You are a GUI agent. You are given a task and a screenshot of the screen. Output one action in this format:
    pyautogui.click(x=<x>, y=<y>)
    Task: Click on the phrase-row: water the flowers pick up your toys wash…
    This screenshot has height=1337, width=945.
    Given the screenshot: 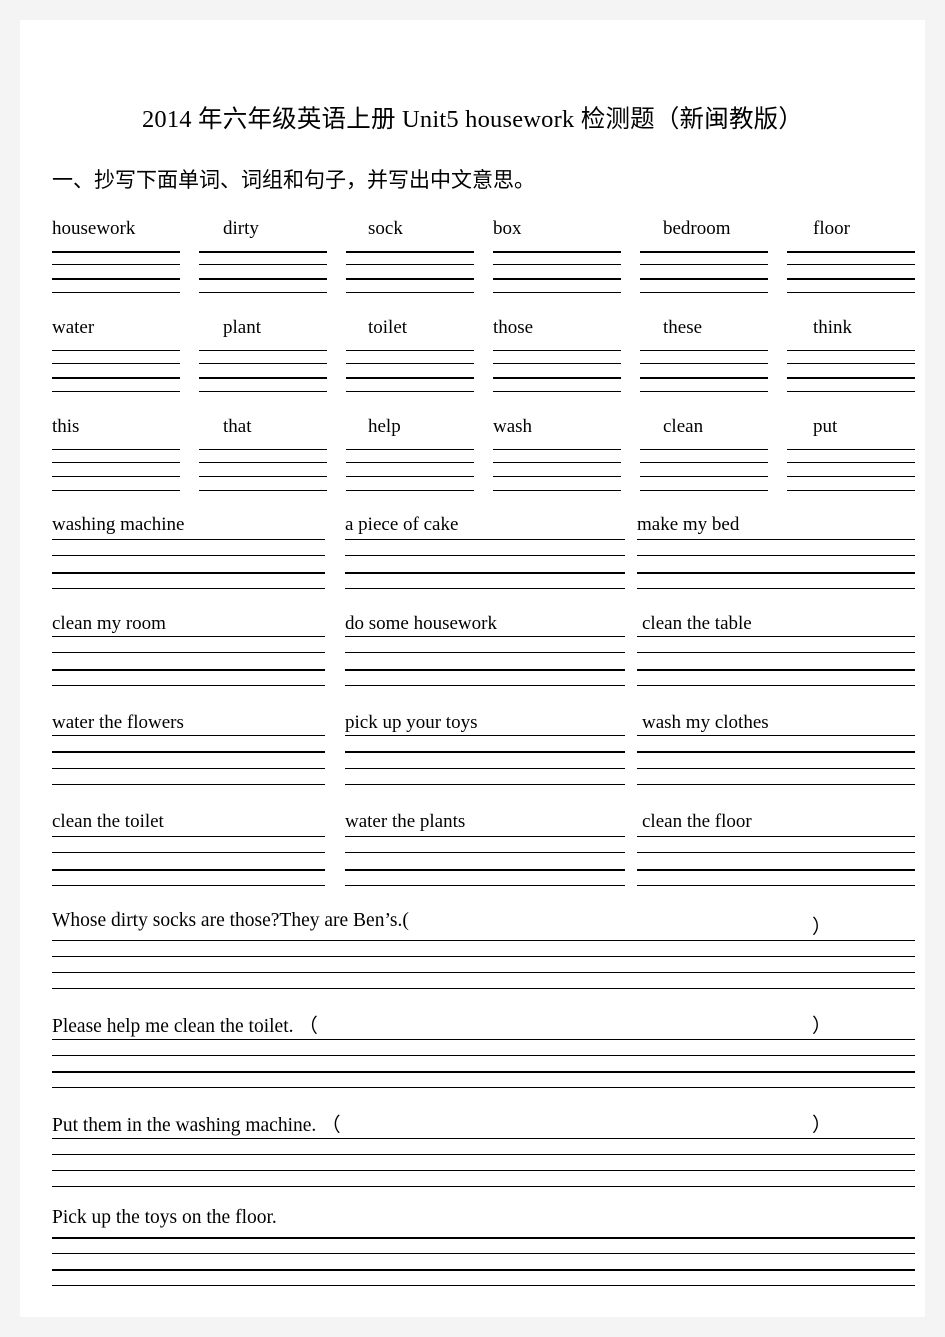 What is the action you would take?
    pyautogui.click(x=472, y=762)
    